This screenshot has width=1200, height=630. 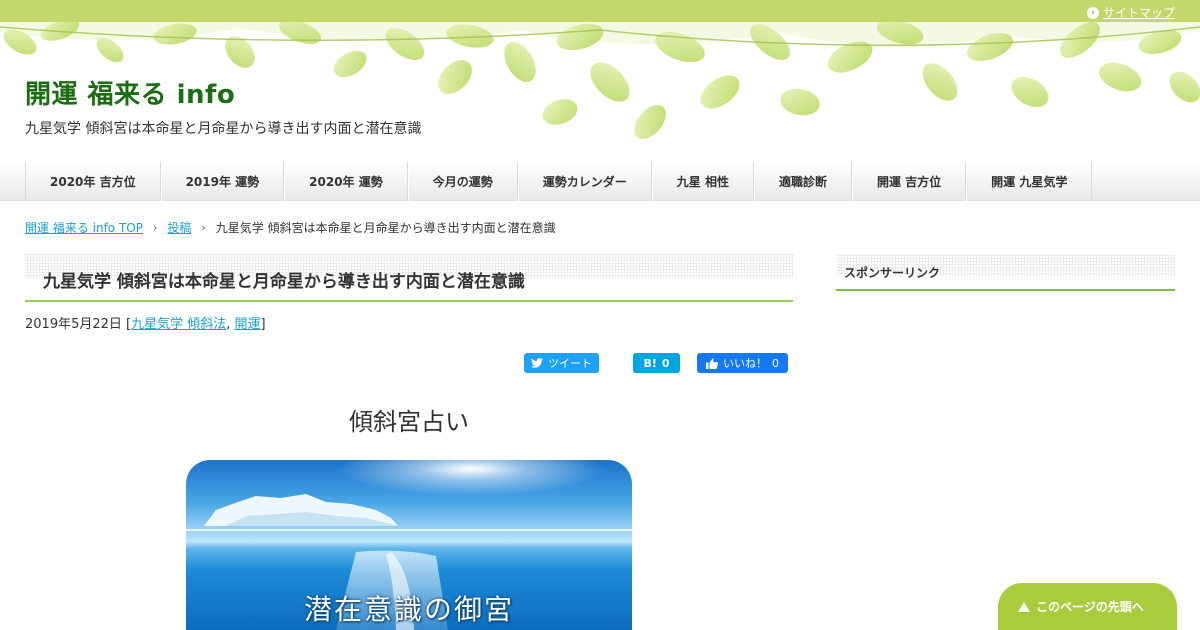 What do you see at coordinates (462, 181) in the screenshot?
I see `nav-item-monthly-fortune: 今月の運勢` at bounding box center [462, 181].